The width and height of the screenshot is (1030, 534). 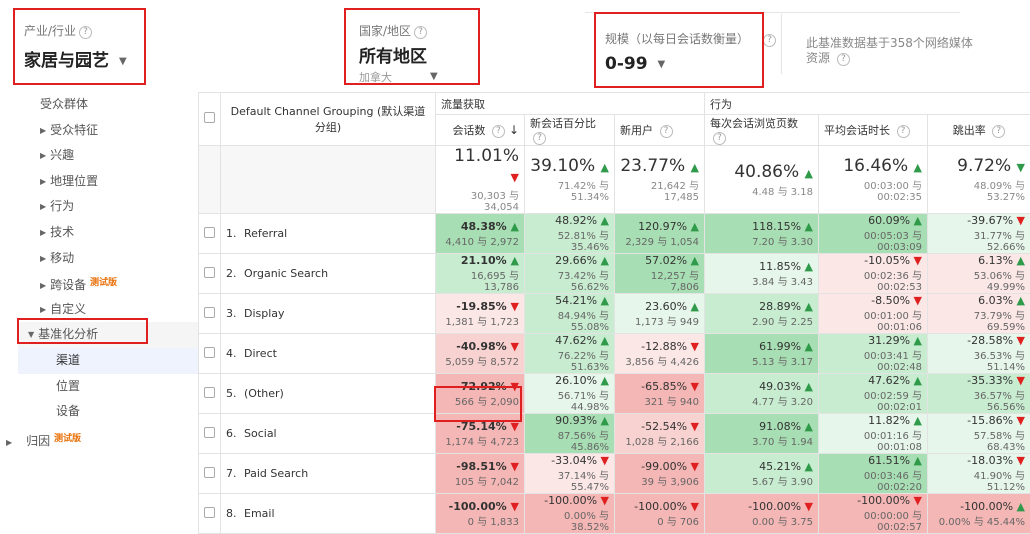 I want to click on sidebar-item-cross-device: ▶跨设备 测试版, so click(x=108, y=284).